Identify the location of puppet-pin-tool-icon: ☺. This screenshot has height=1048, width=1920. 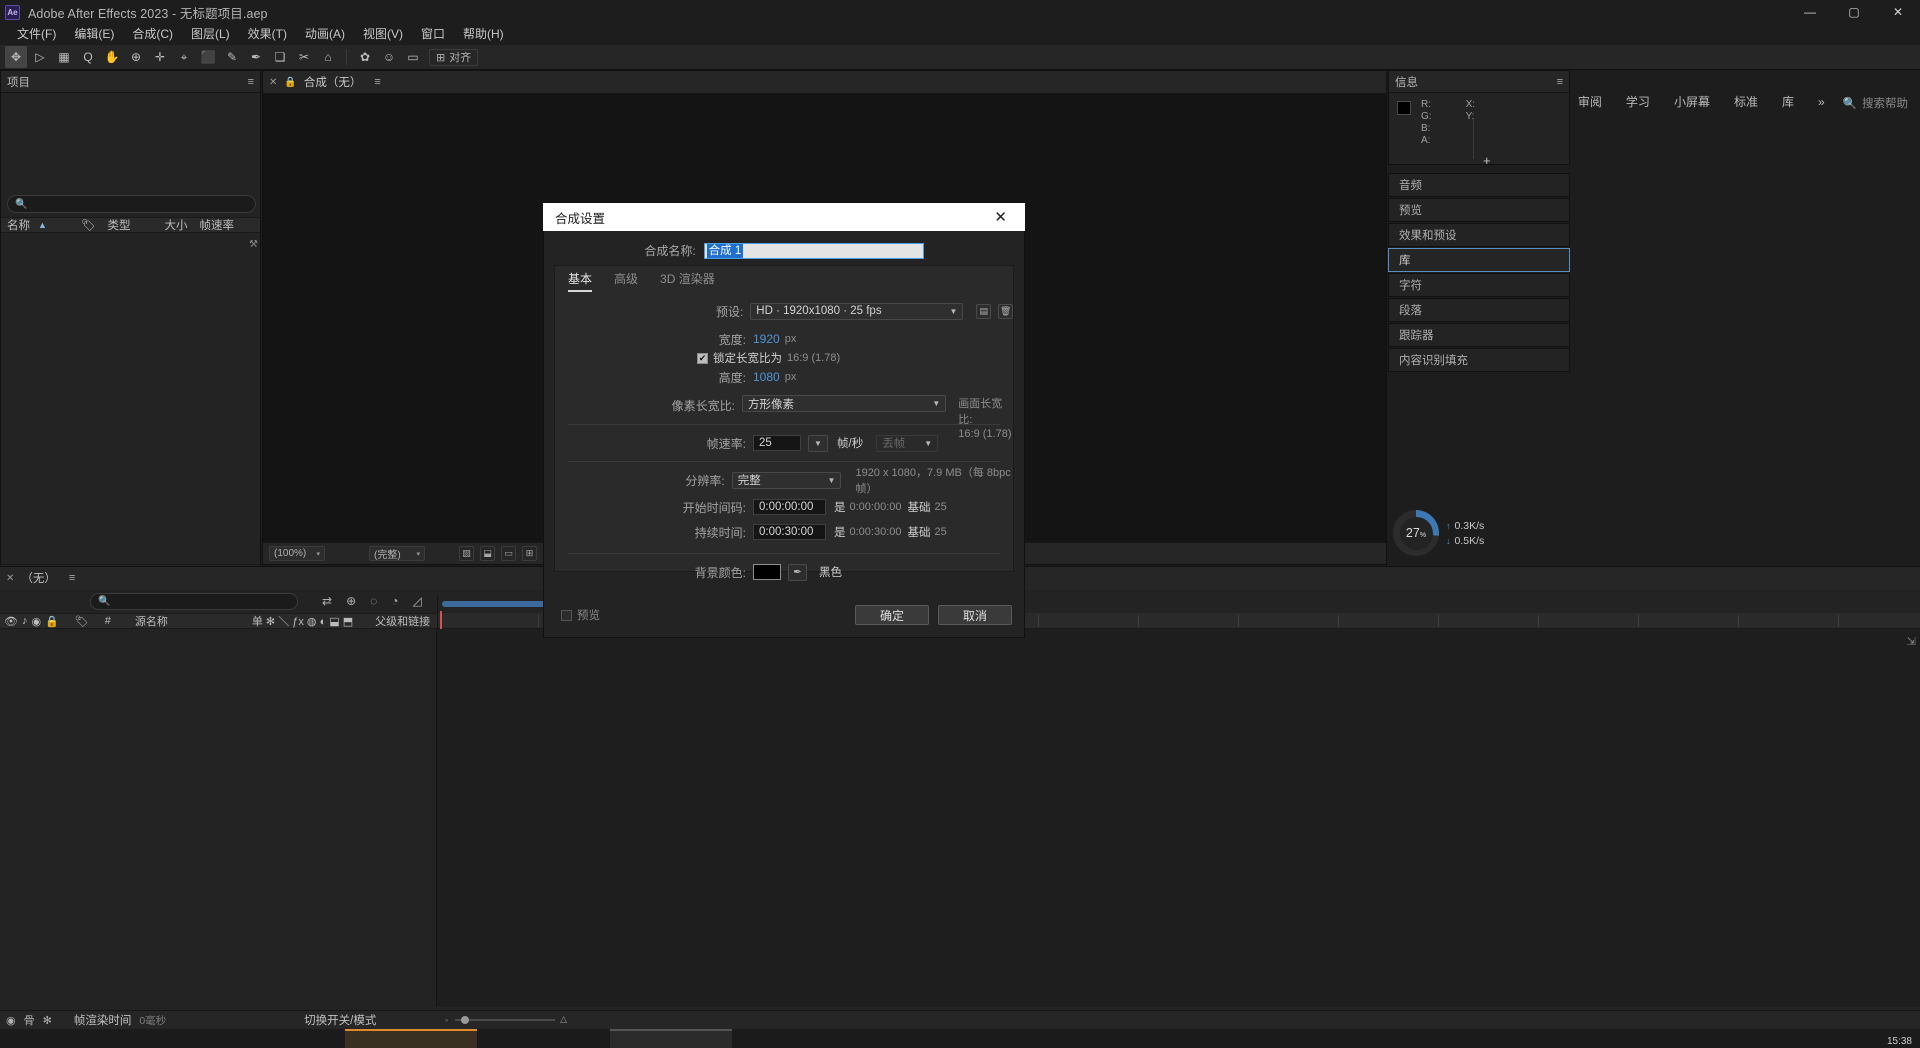
(389, 57).